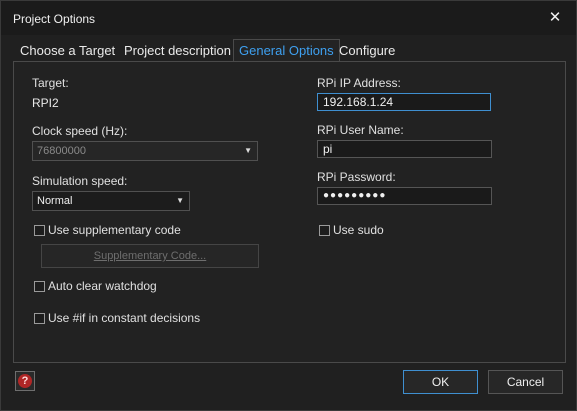 The image size is (577, 411). What do you see at coordinates (124, 318) in the screenshot?
I see `use-ifdef-label: Use #if in constant decisions` at bounding box center [124, 318].